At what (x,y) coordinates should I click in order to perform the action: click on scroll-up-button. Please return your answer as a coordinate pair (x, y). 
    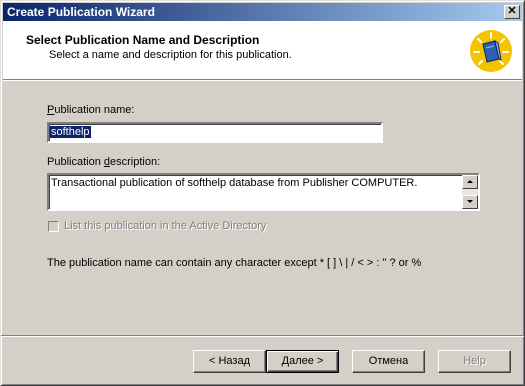
    Looking at the image, I should click on (470, 182).